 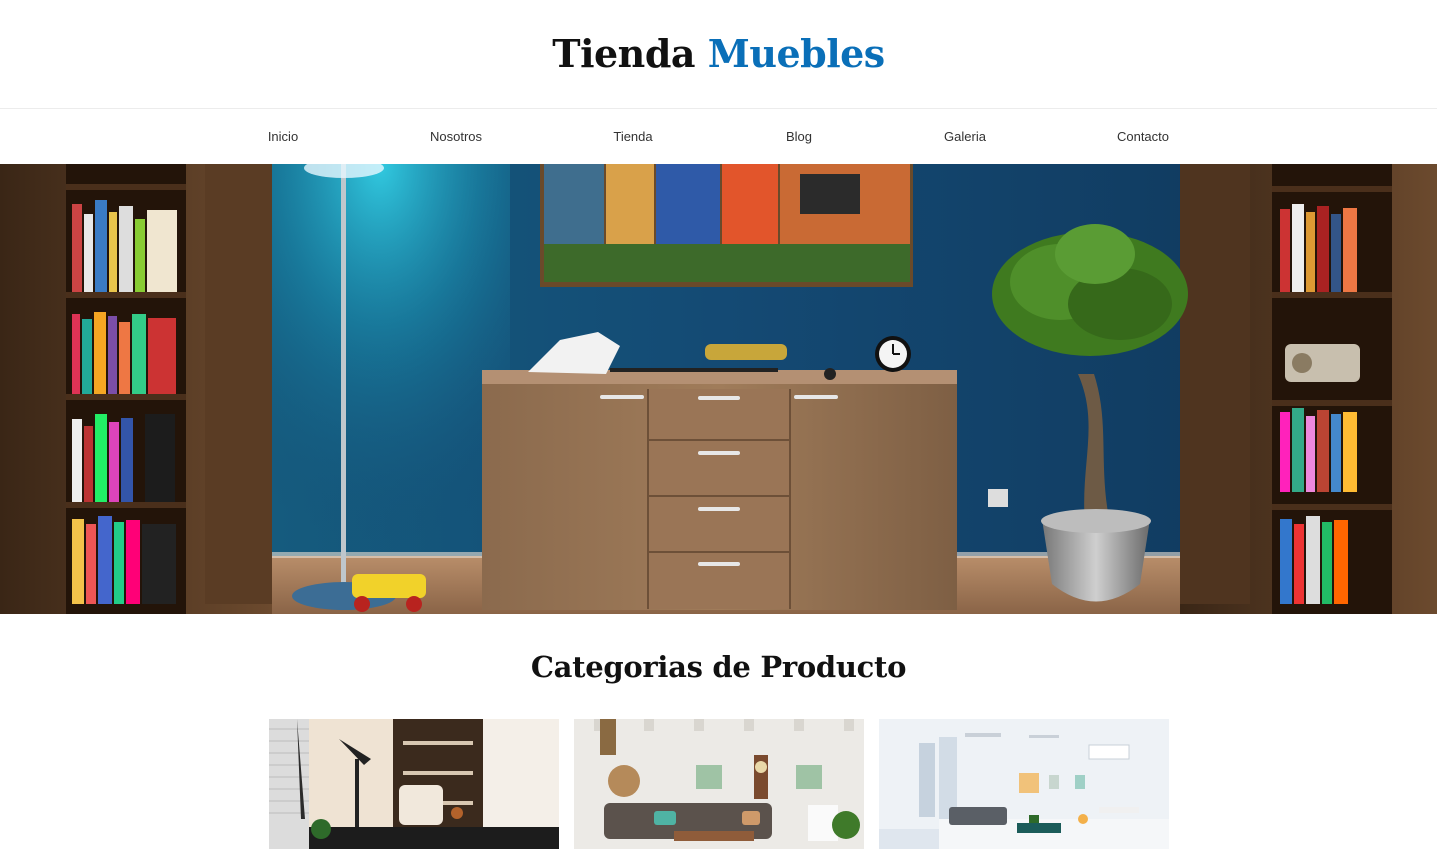 What do you see at coordinates (796, 53) in the screenshot?
I see `logo-text-muebles: Muebles` at bounding box center [796, 53].